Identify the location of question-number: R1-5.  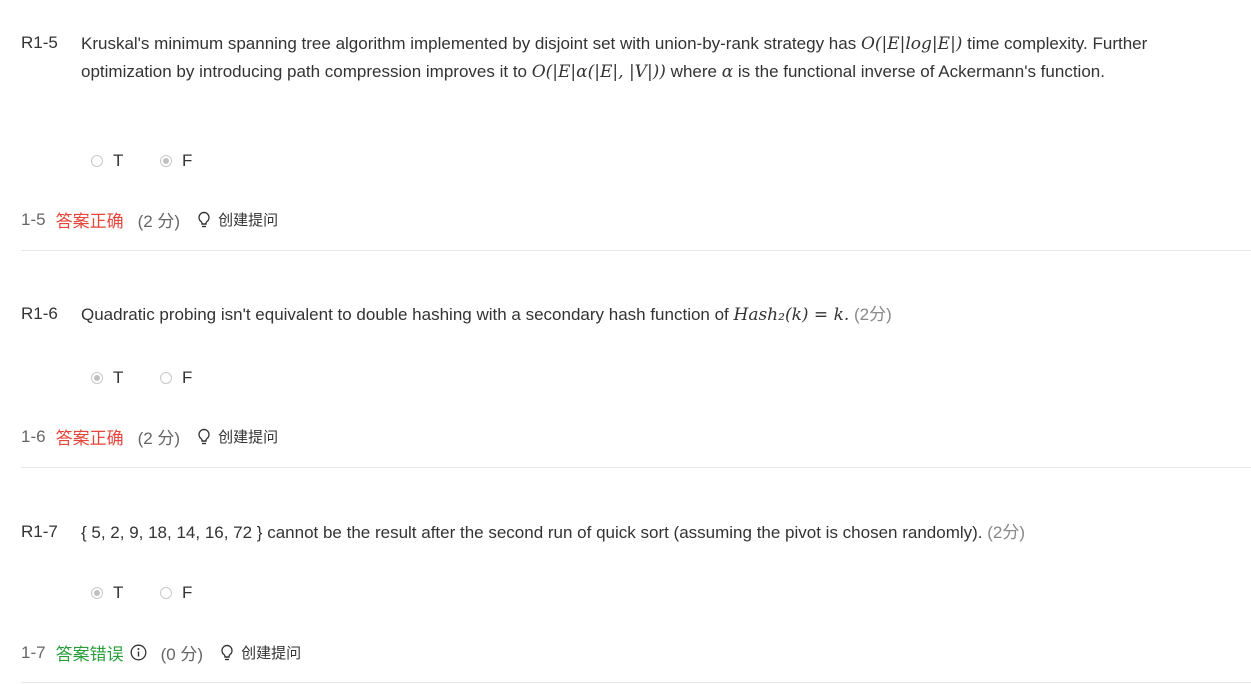
(39, 42).